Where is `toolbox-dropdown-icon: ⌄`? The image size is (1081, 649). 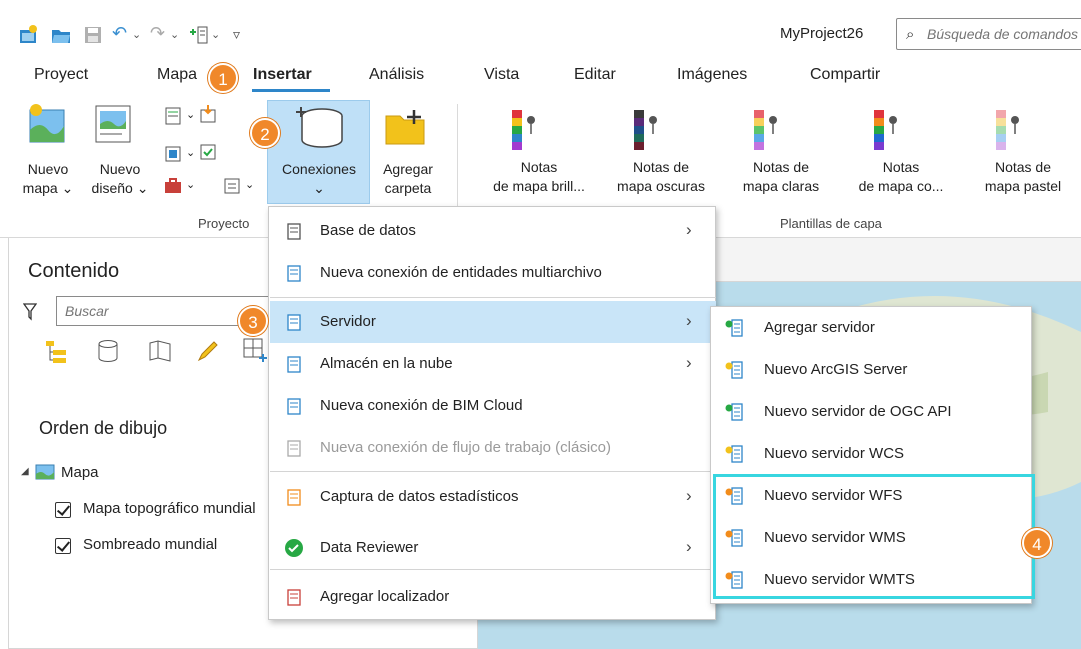
toolbox-dropdown-icon: ⌄ is located at coordinates (190, 184).